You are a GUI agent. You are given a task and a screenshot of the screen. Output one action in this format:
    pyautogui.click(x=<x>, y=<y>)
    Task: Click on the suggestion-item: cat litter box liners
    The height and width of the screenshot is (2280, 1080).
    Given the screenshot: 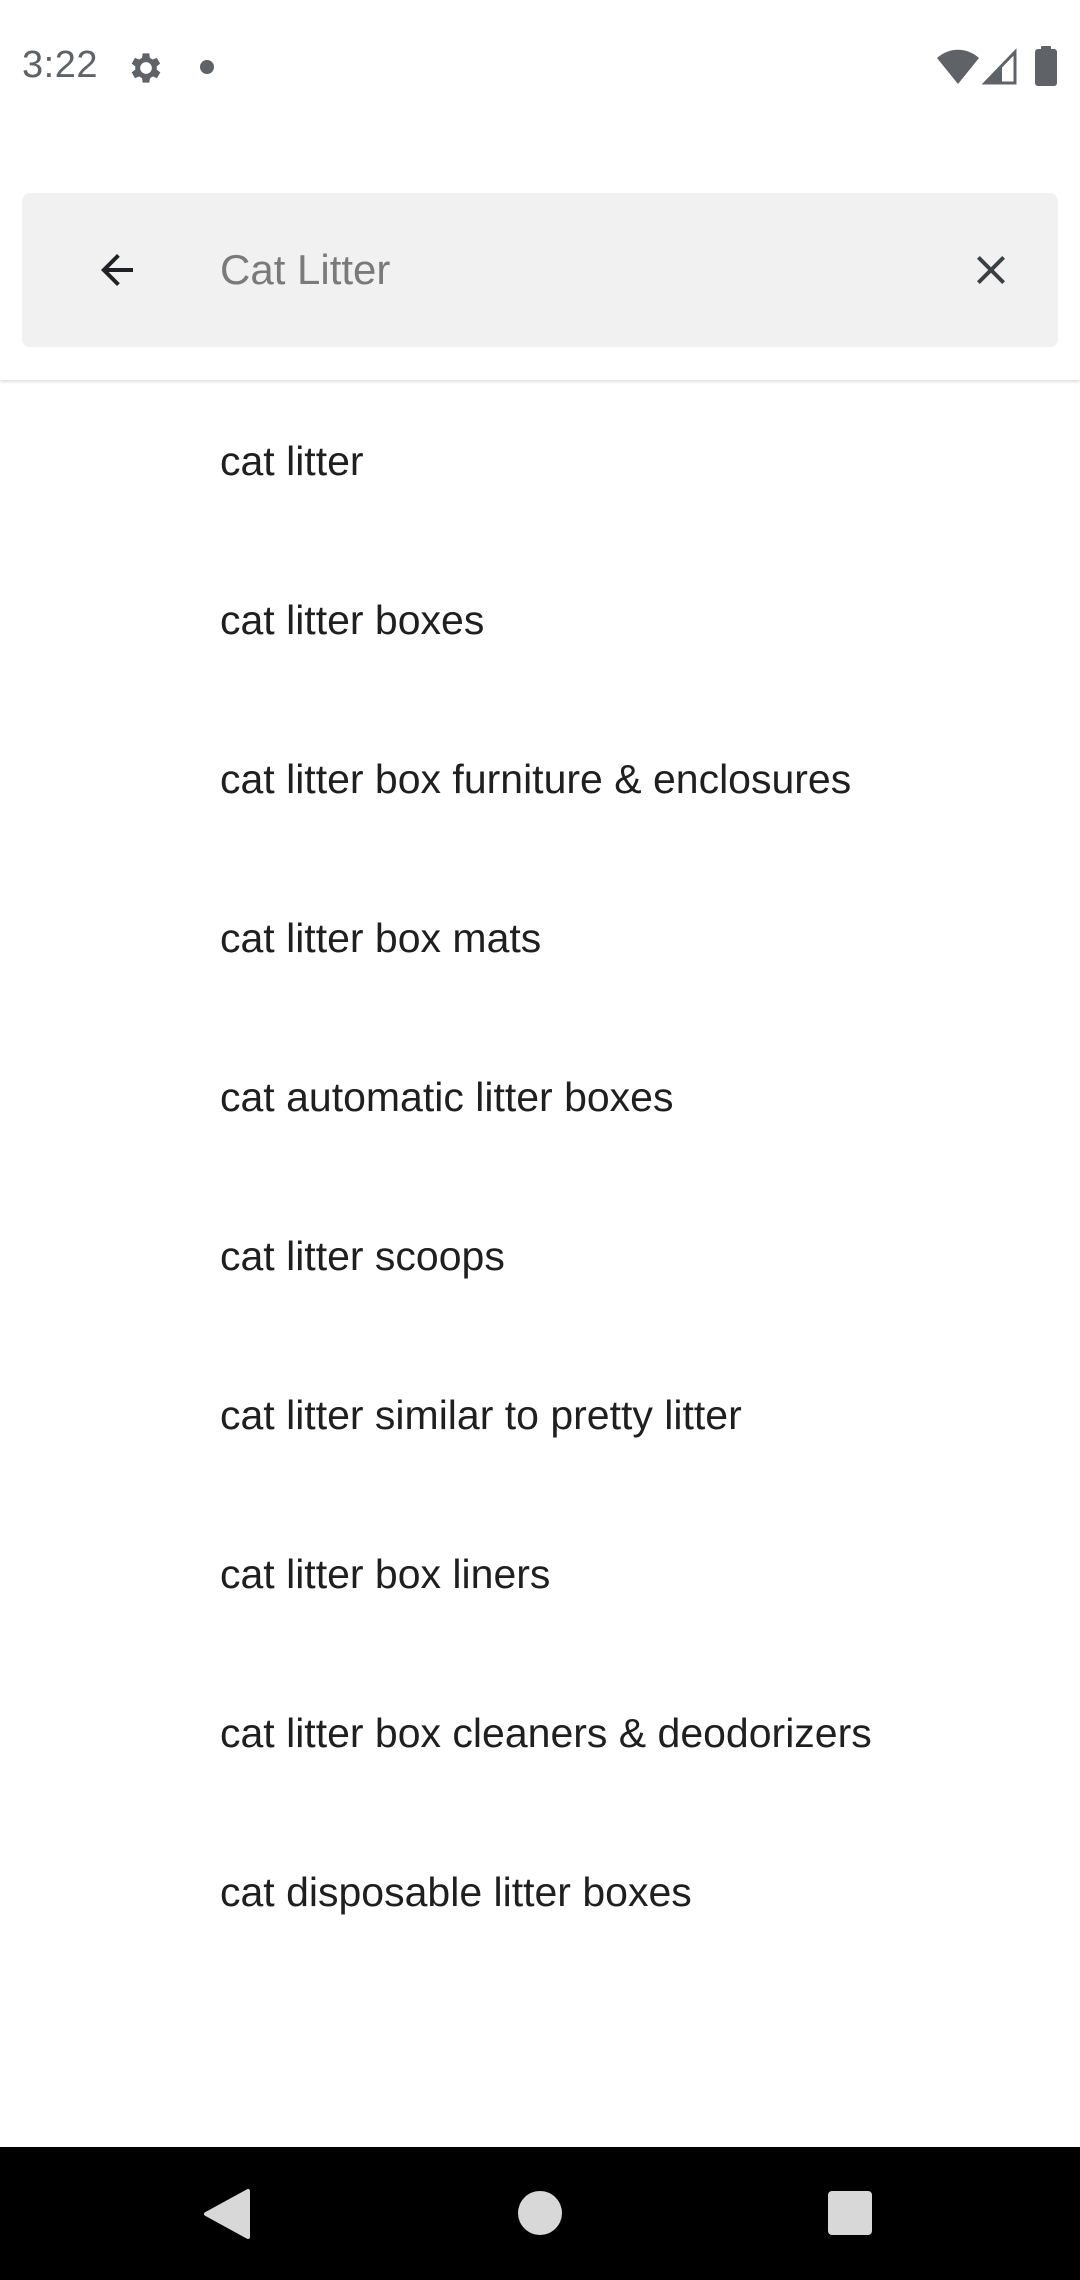 What is the action you would take?
    pyautogui.click(x=540, y=1574)
    